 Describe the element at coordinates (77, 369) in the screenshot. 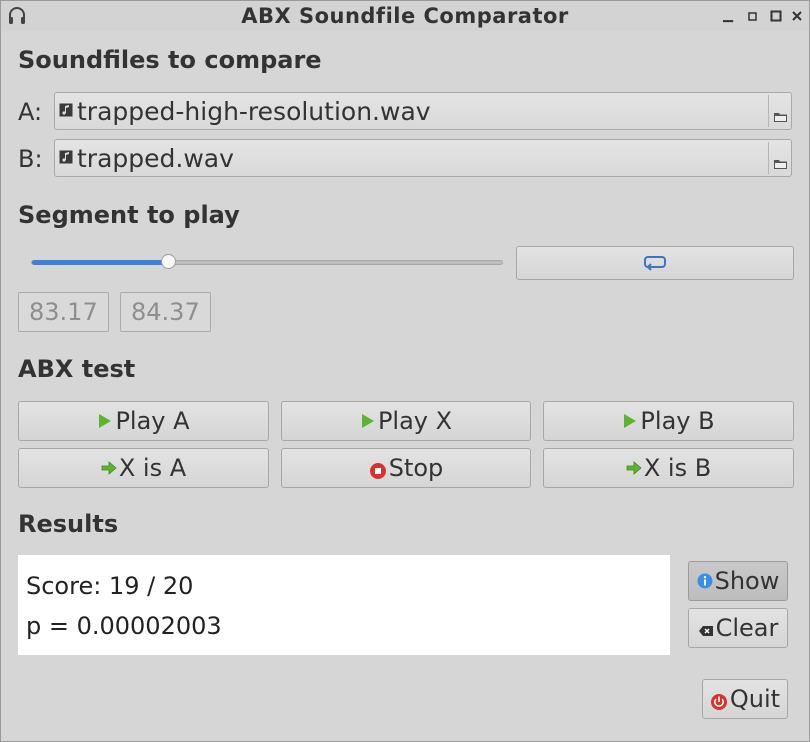

I see `abx-heading: ABX test` at that location.